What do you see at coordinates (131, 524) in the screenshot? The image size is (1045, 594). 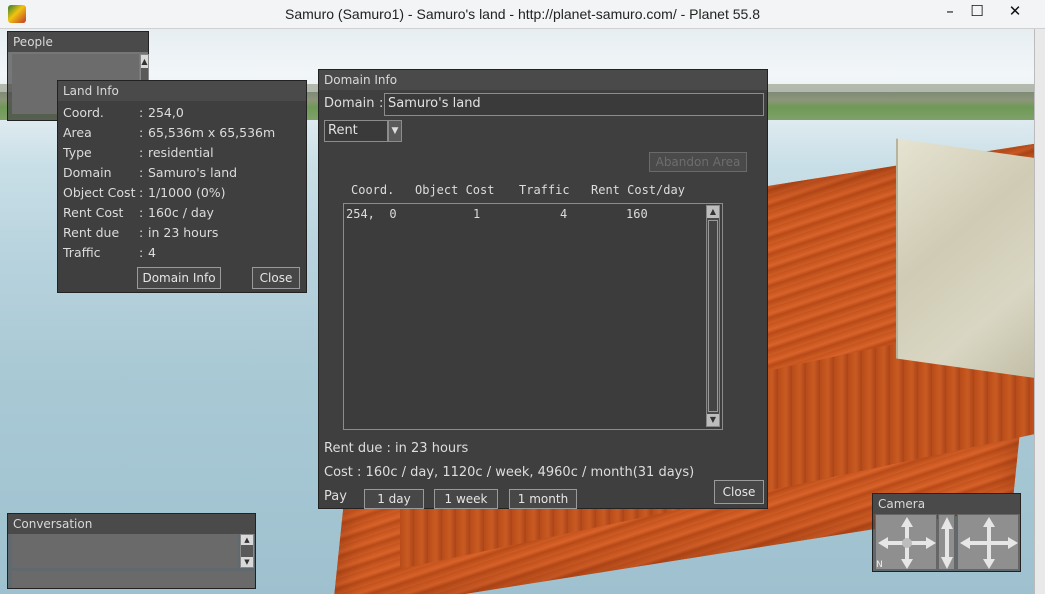 I see `conversation-title: Conversation` at bounding box center [131, 524].